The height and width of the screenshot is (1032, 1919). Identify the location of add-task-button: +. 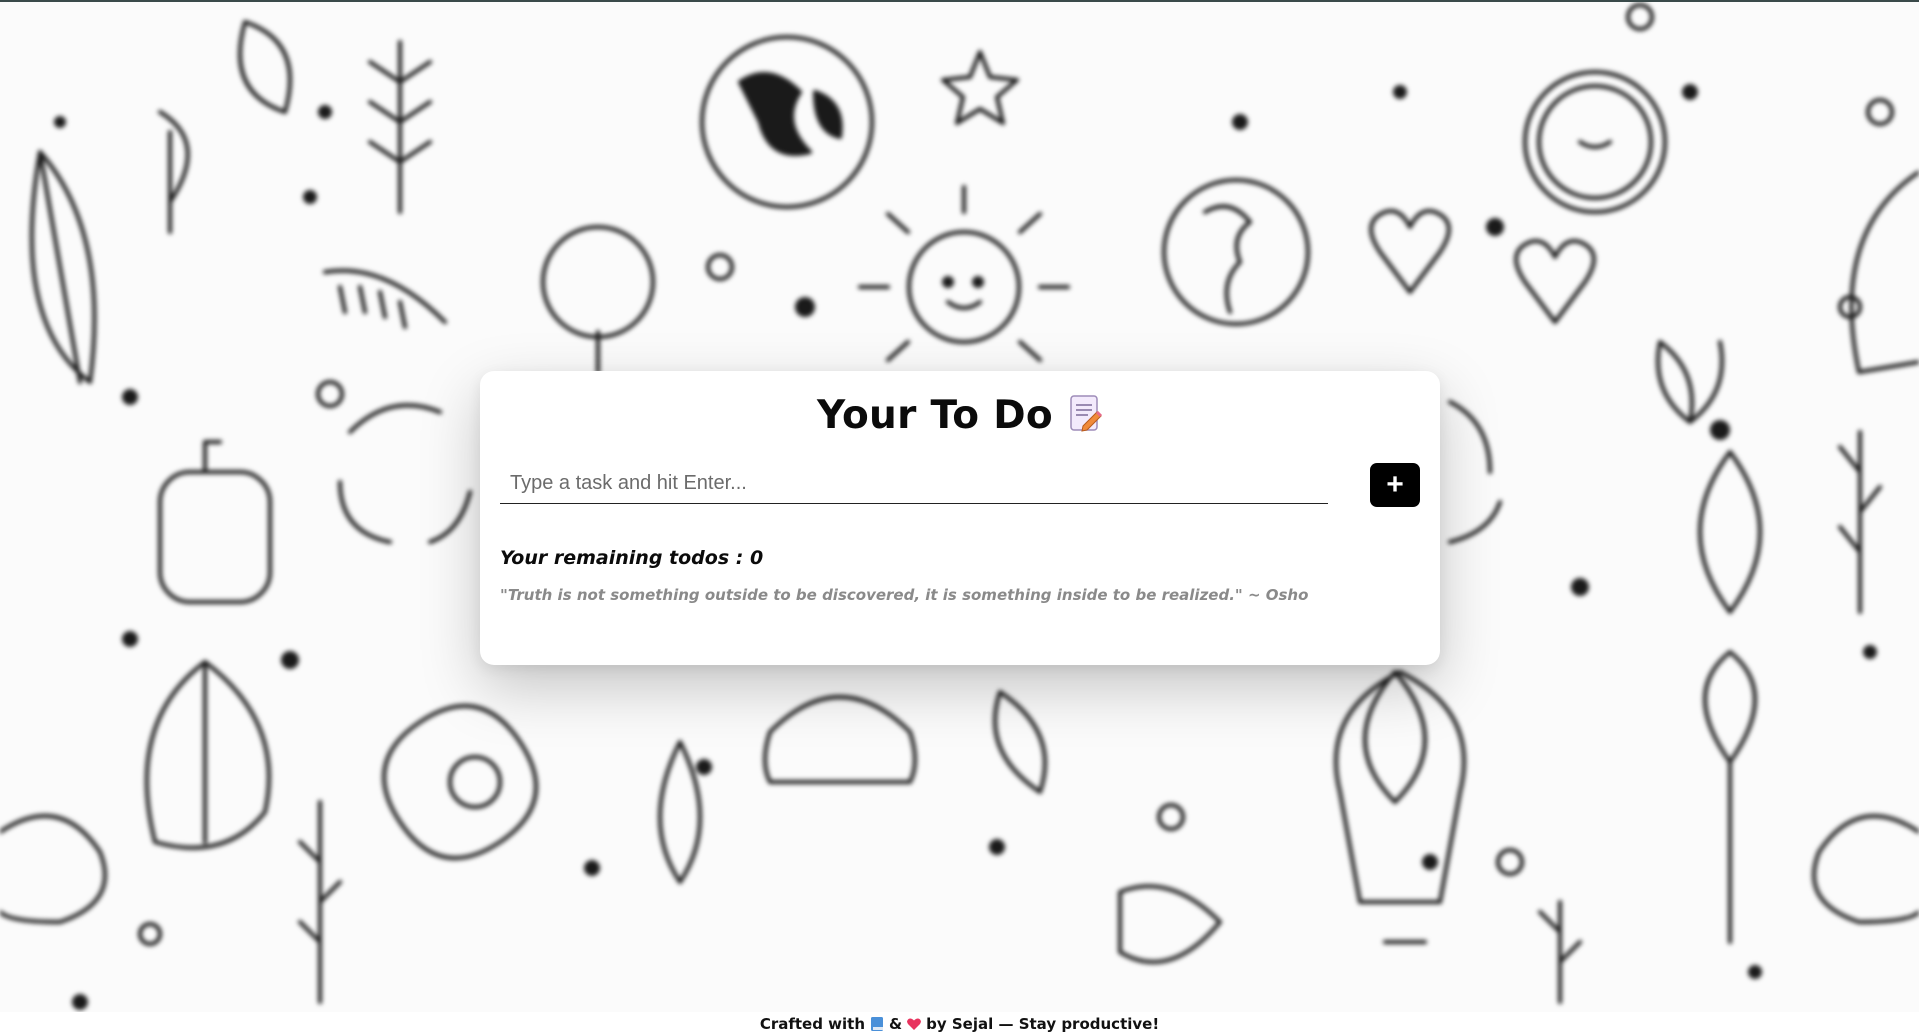
(1395, 485).